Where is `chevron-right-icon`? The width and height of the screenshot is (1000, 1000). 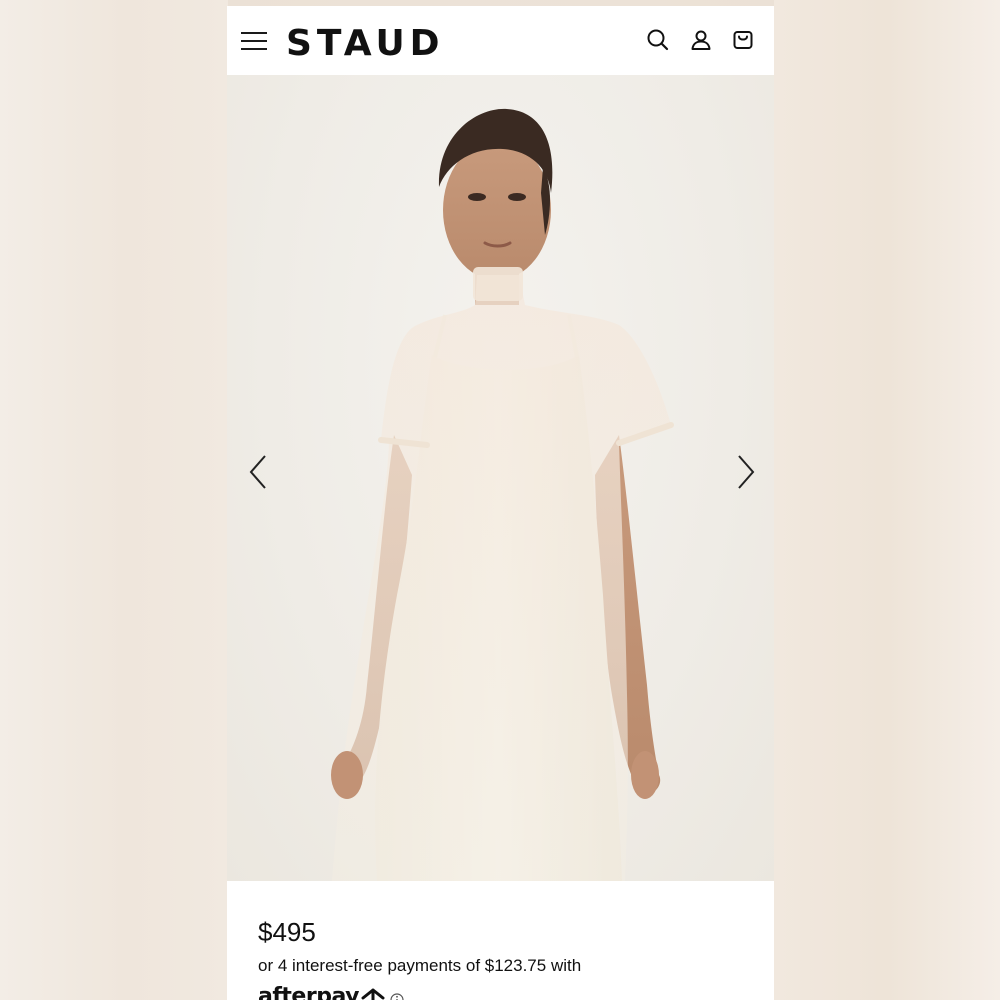
chevron-right-icon is located at coordinates (744, 472).